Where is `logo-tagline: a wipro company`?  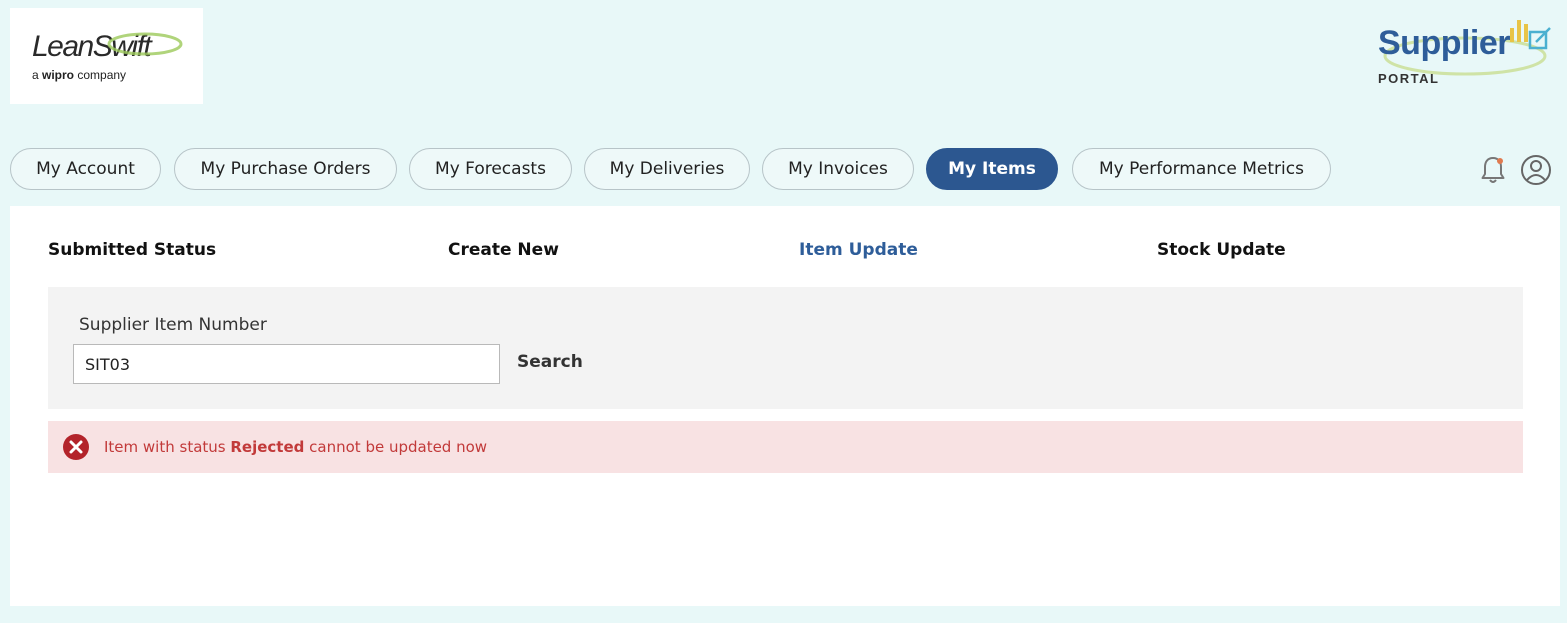 logo-tagline: a wipro company is located at coordinates (79, 75).